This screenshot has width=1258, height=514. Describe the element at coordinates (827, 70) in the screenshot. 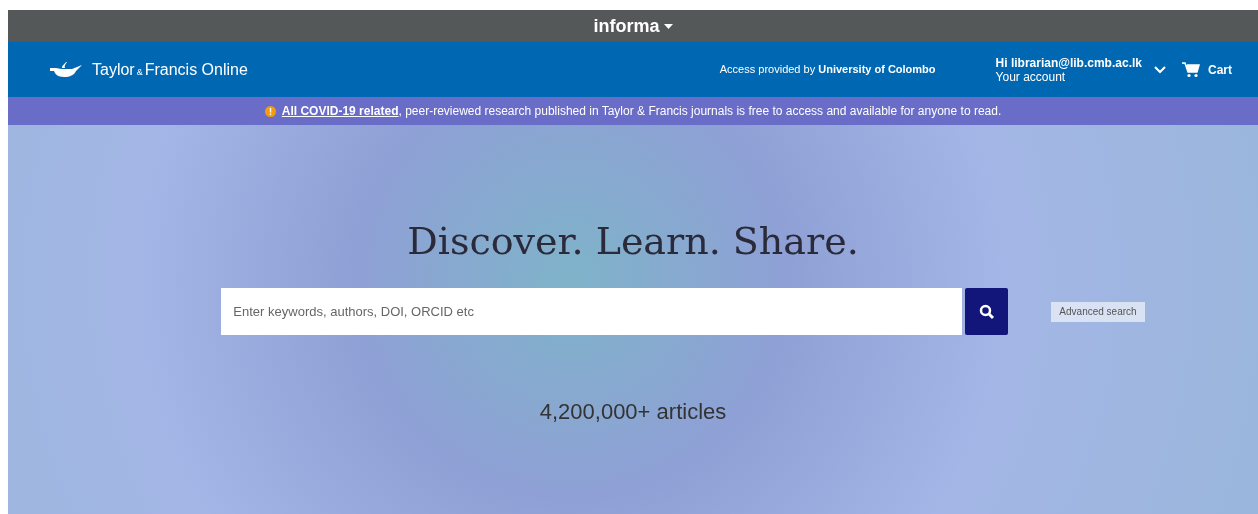

I see `access-notice: Access provided by University of Colombo` at that location.